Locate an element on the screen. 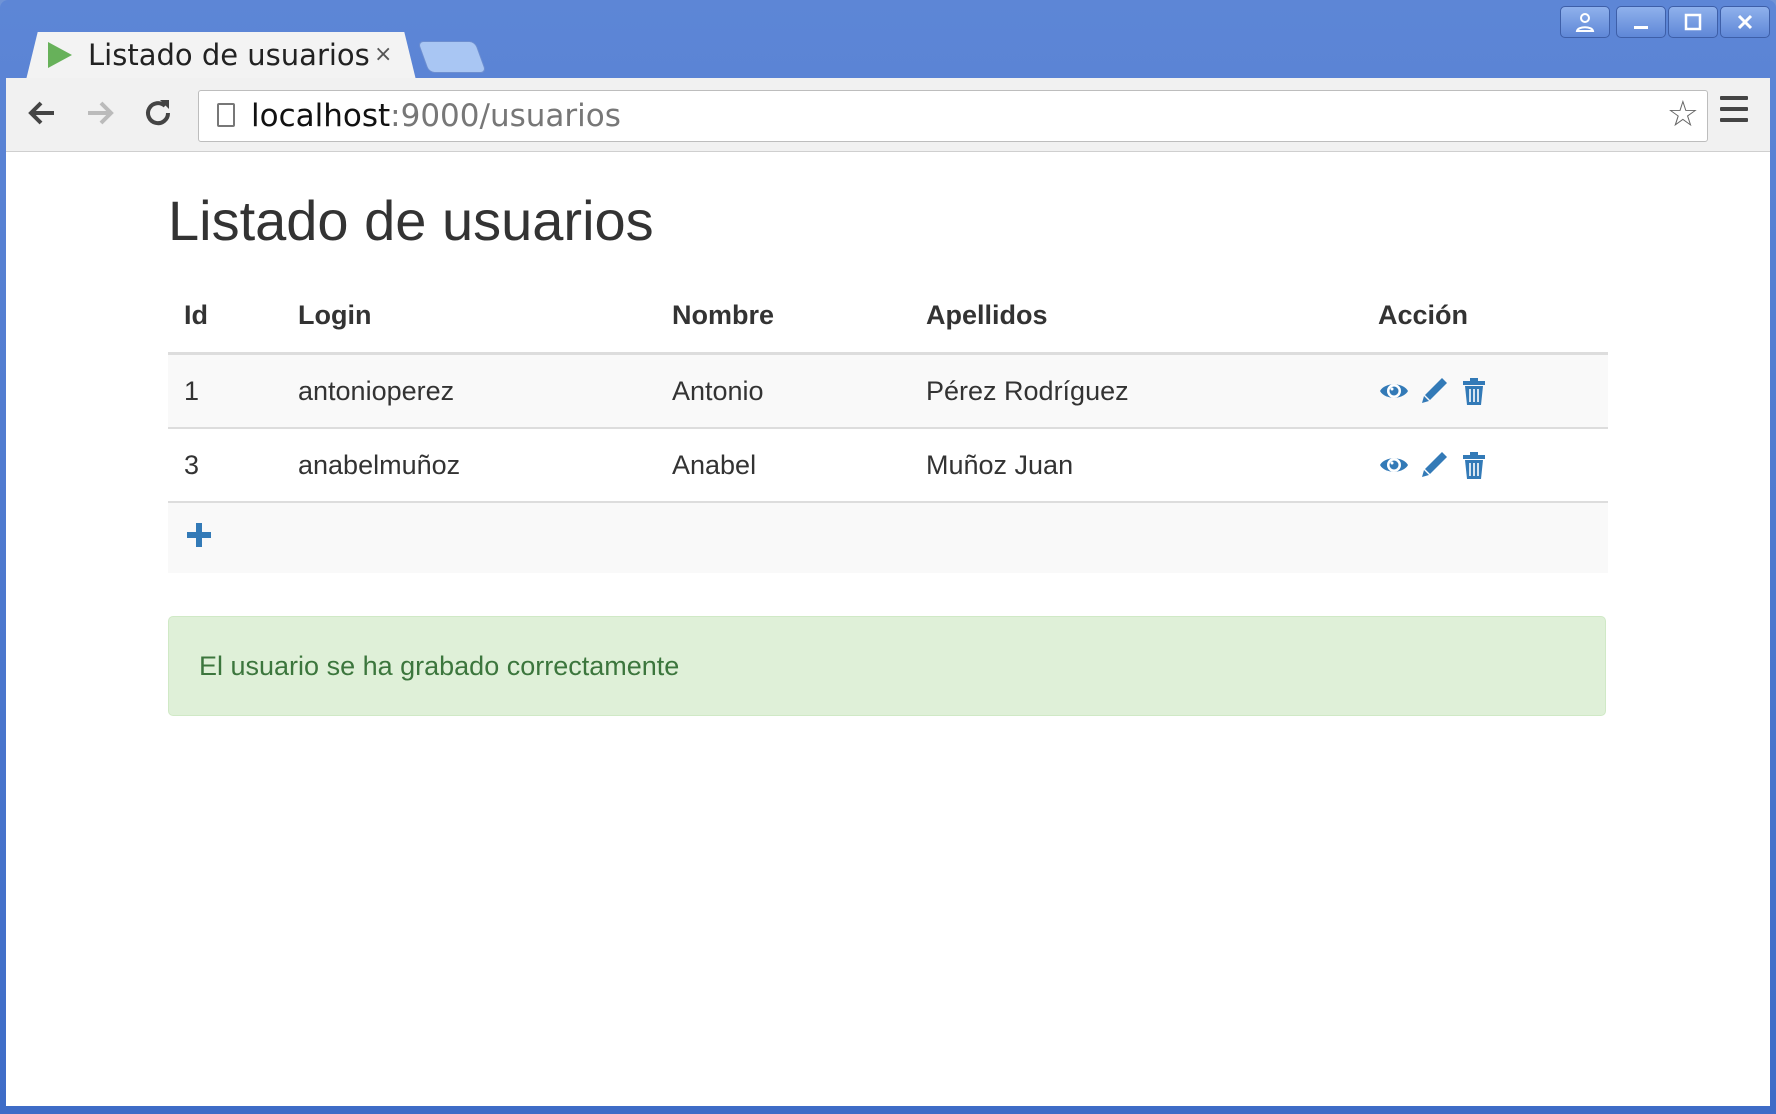 The height and width of the screenshot is (1114, 1776). url-host: localhost is located at coordinates (321, 116).